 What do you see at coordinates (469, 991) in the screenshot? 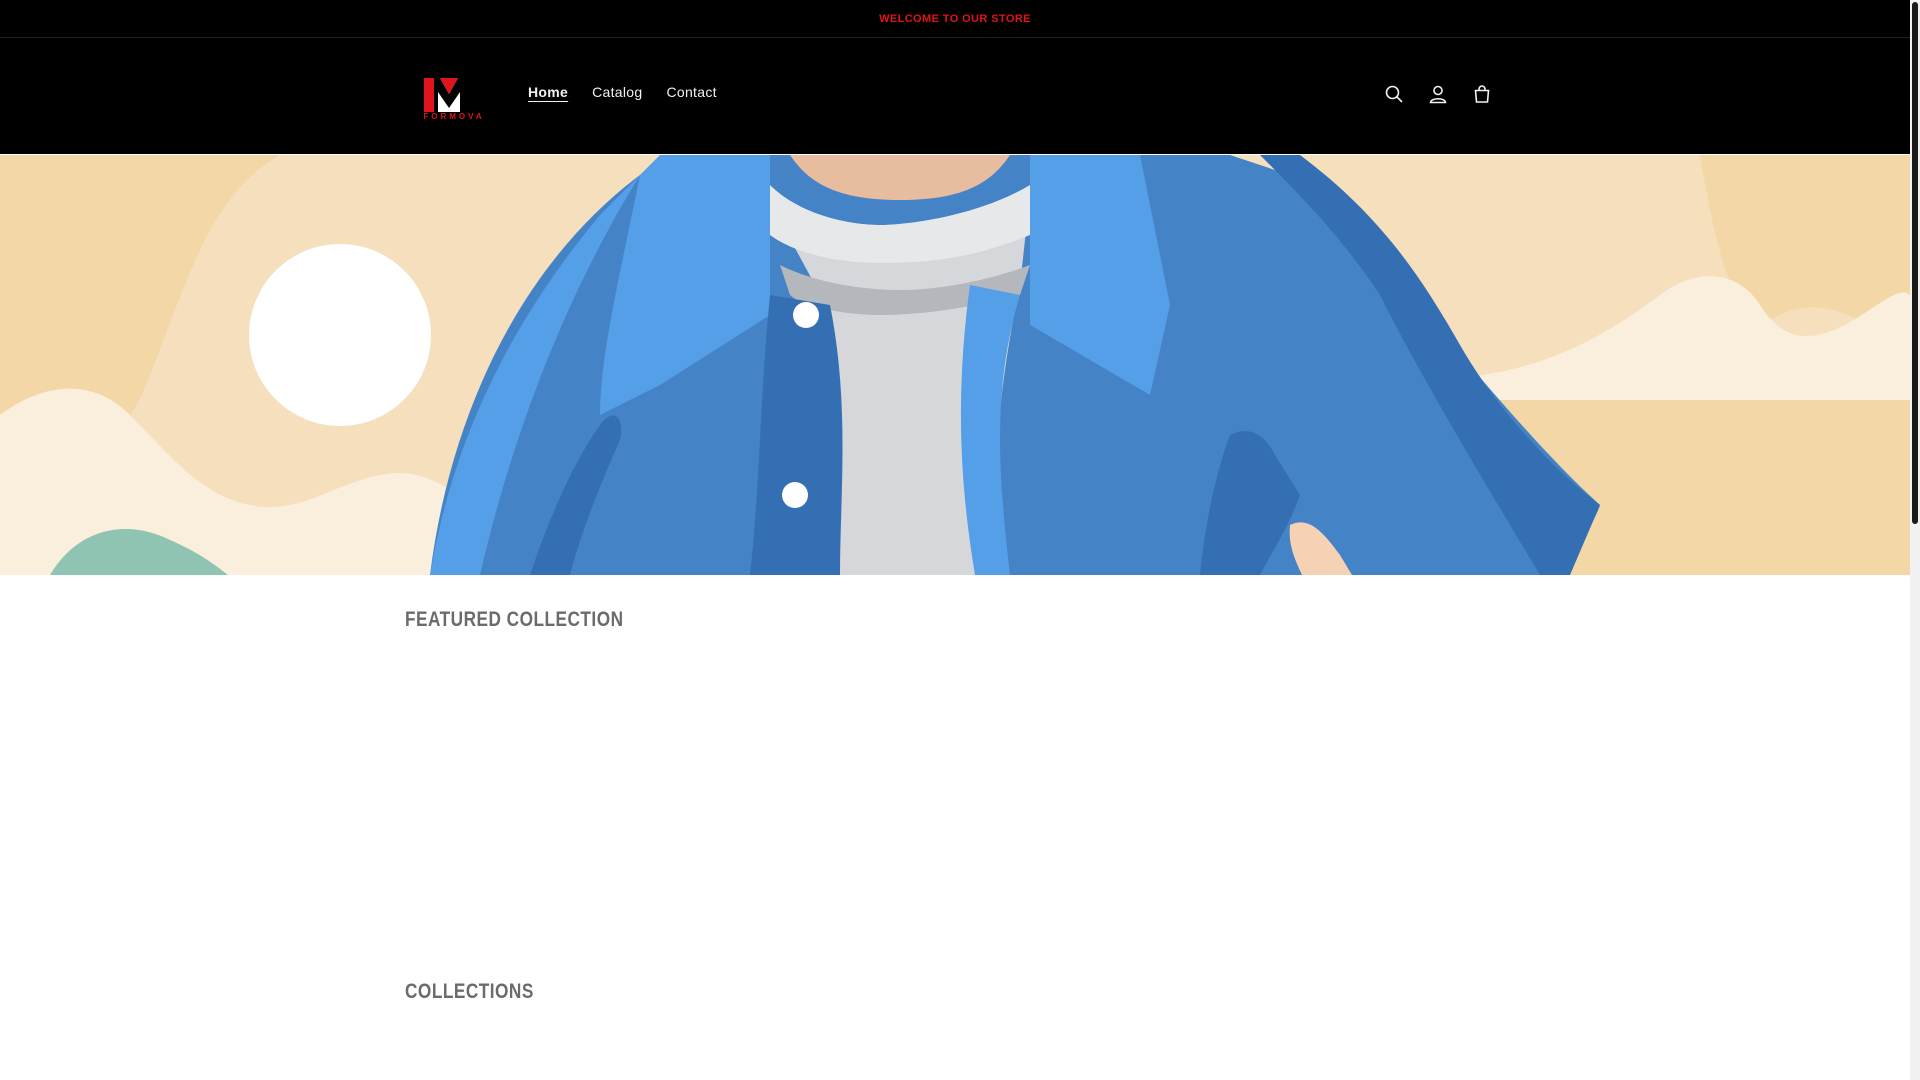
I see `collections-title: Collections` at bounding box center [469, 991].